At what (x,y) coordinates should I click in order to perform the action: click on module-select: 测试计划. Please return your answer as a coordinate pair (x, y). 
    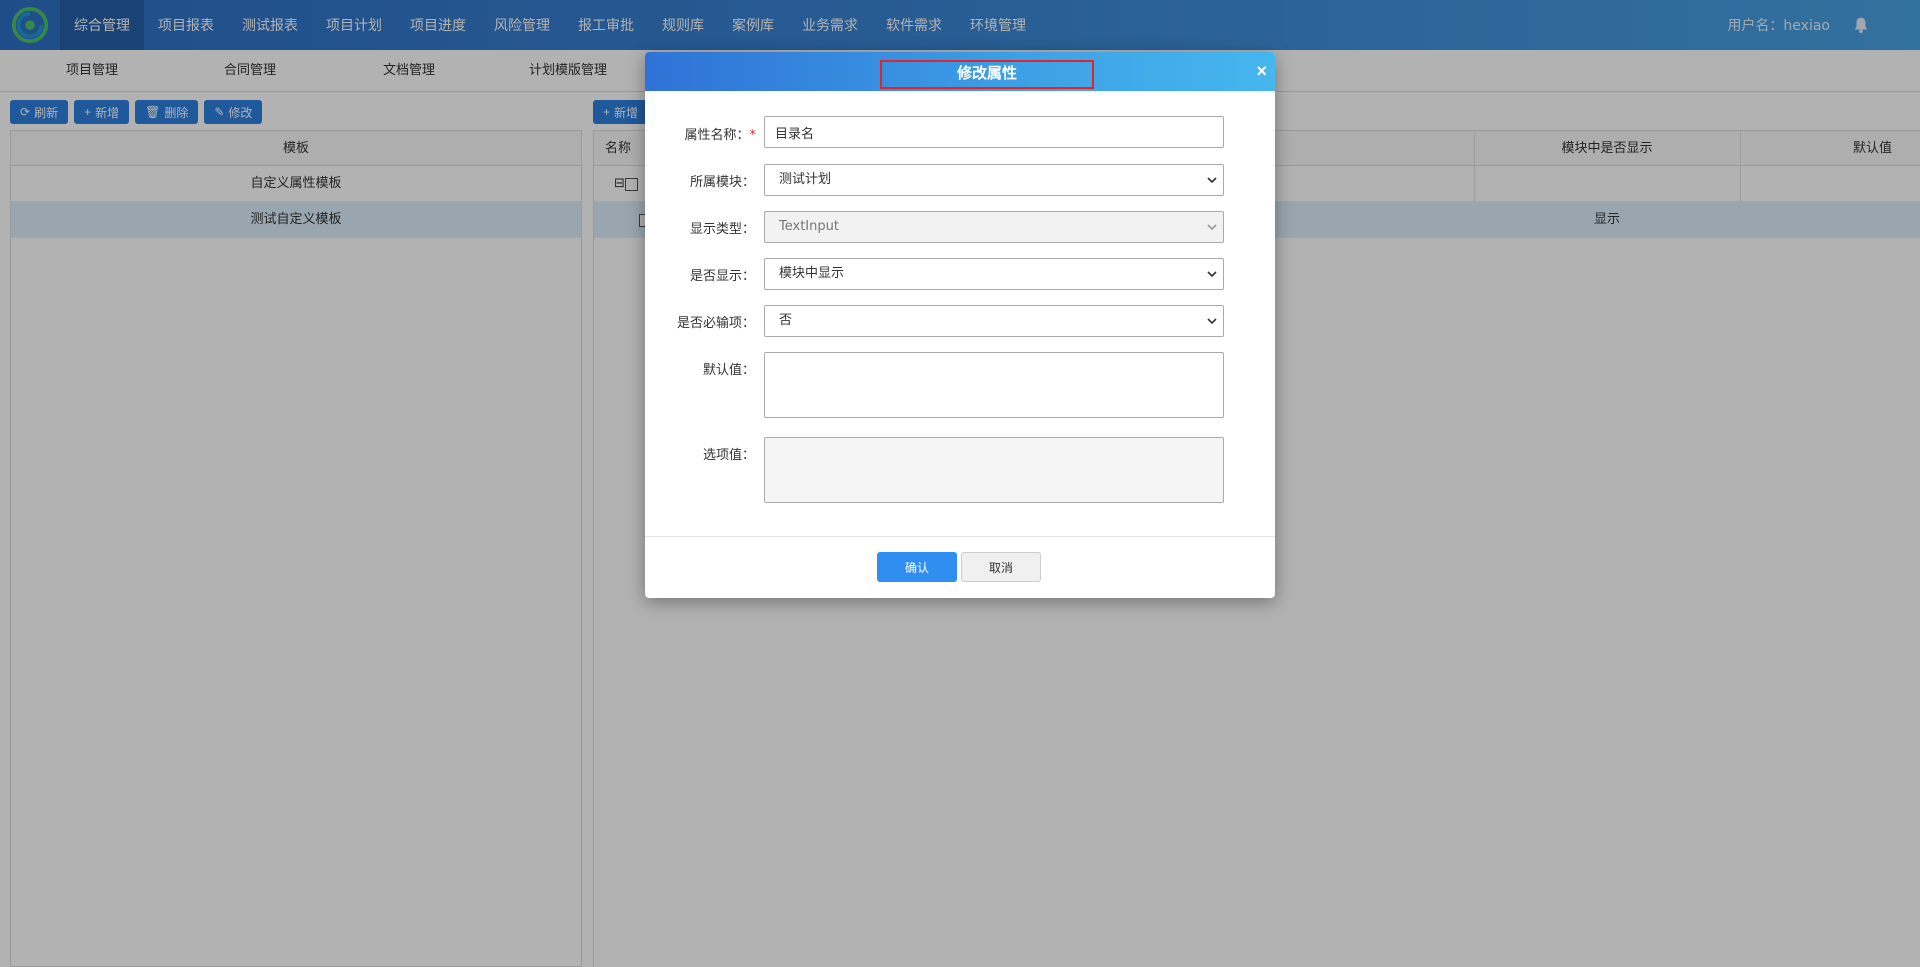
    Looking at the image, I should click on (994, 180).